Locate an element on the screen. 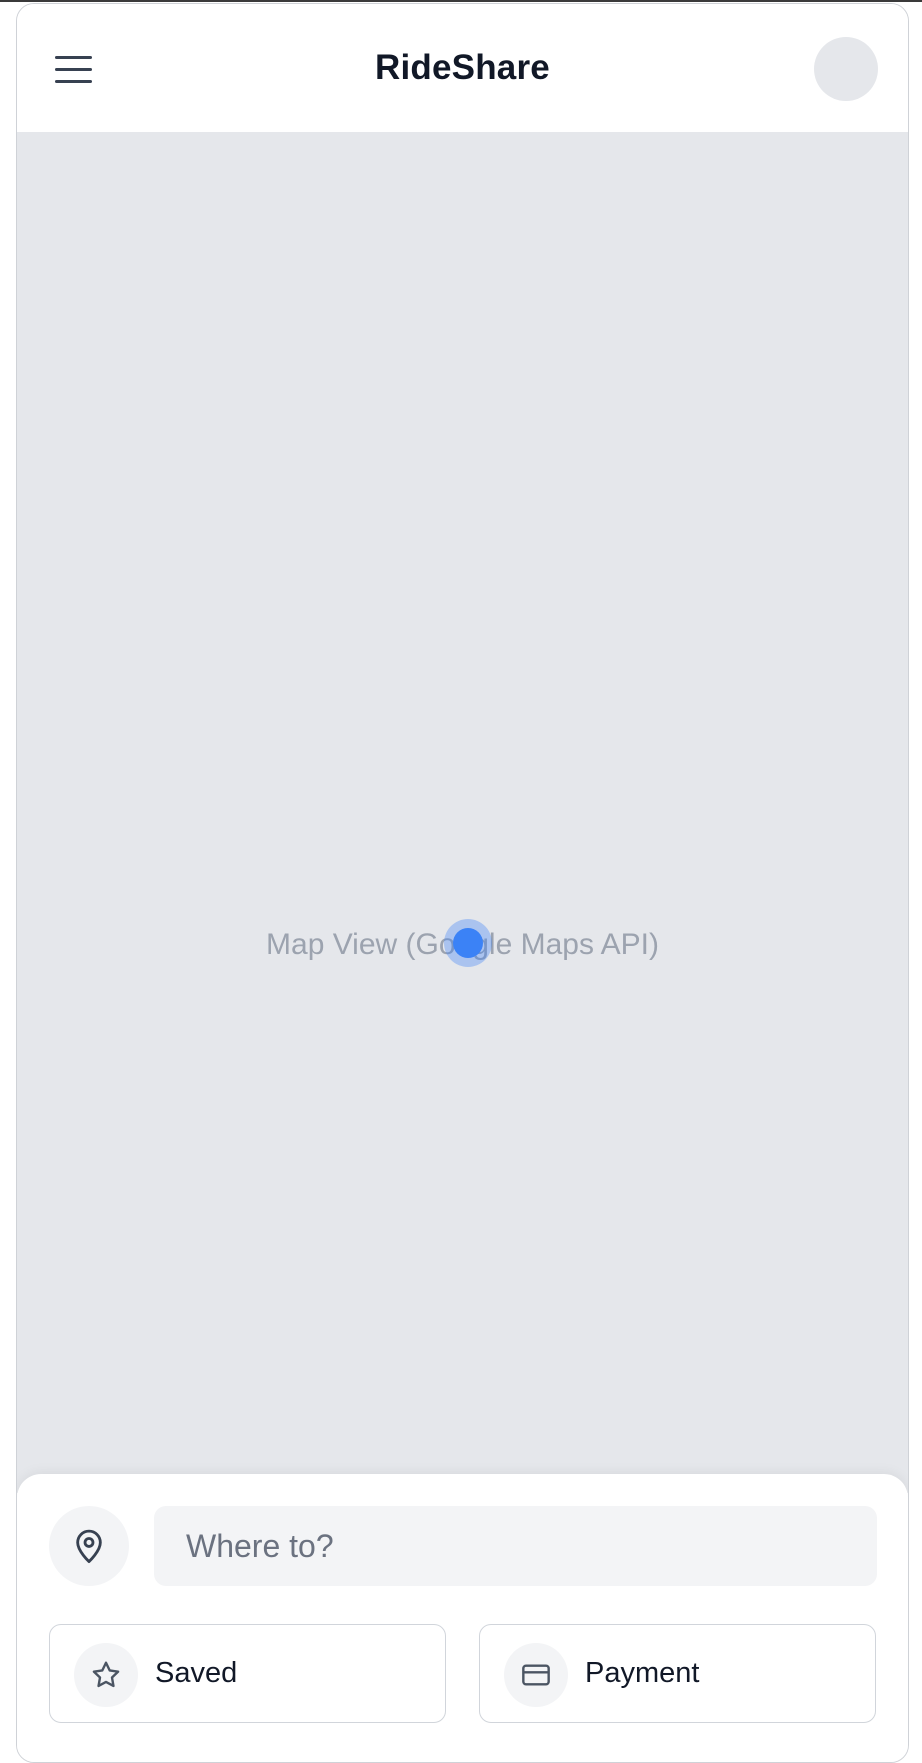  saved-button: Saved is located at coordinates (247, 1673).